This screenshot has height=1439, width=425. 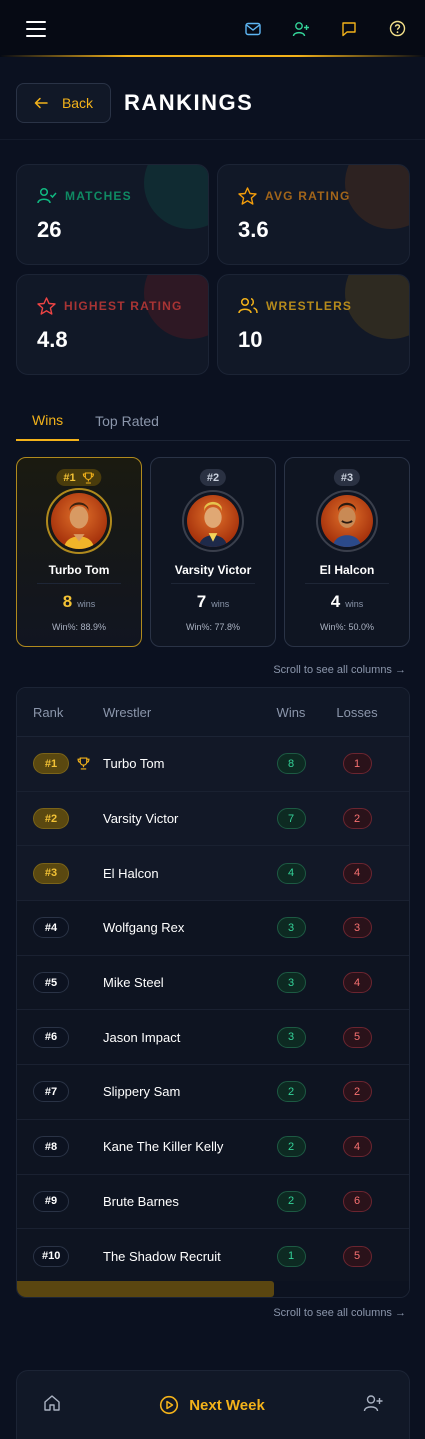 What do you see at coordinates (60, 873) in the screenshot?
I see `rank-cell: #3` at bounding box center [60, 873].